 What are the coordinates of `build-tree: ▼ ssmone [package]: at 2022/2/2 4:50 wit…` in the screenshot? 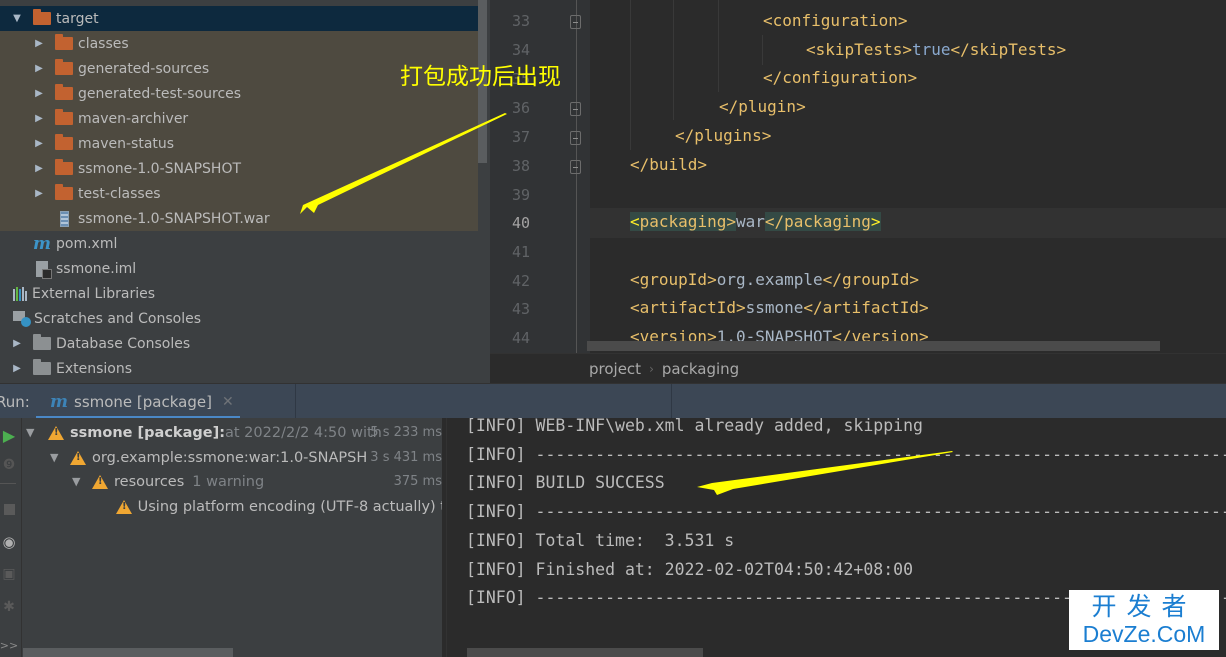 It's located at (234, 537).